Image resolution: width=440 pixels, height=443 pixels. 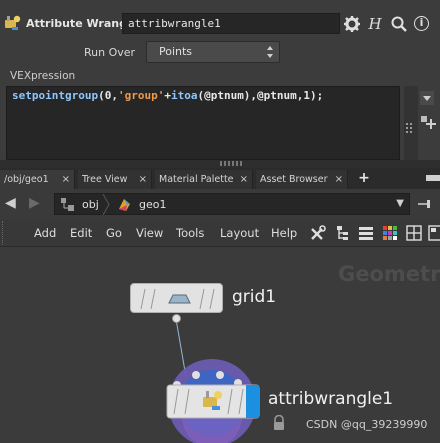 I want to click on color-palette-icon, so click(x=390, y=233).